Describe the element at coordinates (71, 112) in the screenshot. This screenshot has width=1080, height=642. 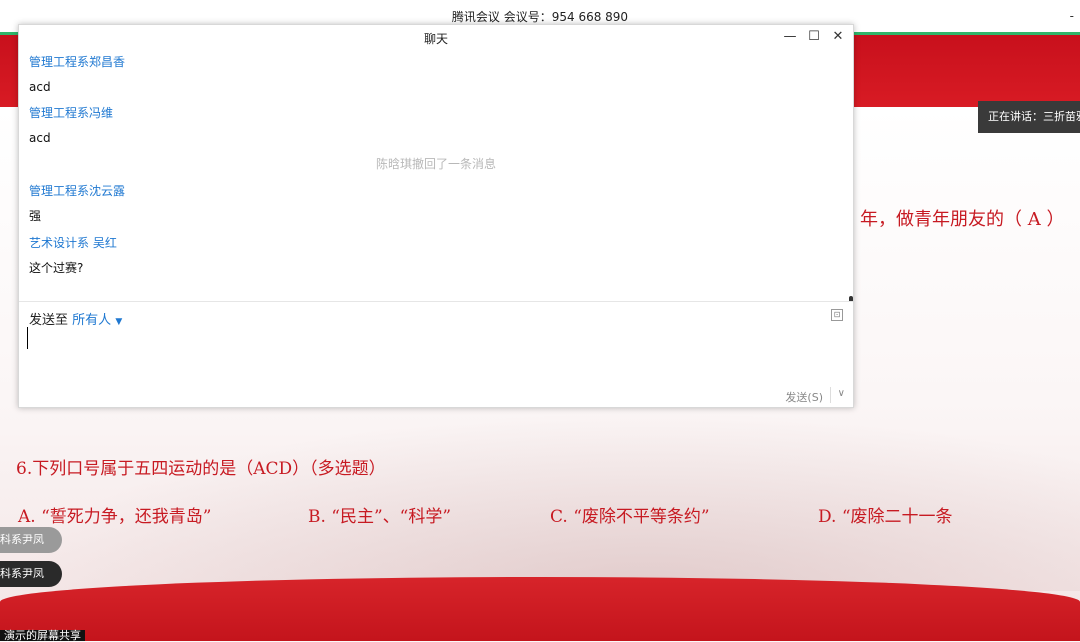
I see `message-sender: 管理工程系冯维` at that location.